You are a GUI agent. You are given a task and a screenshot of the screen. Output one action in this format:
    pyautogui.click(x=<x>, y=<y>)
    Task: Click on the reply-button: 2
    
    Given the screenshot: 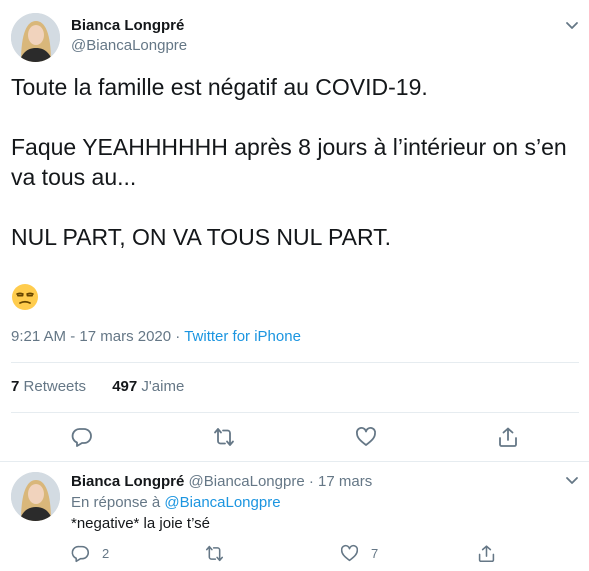 What is the action you would take?
    pyautogui.click(x=90, y=553)
    